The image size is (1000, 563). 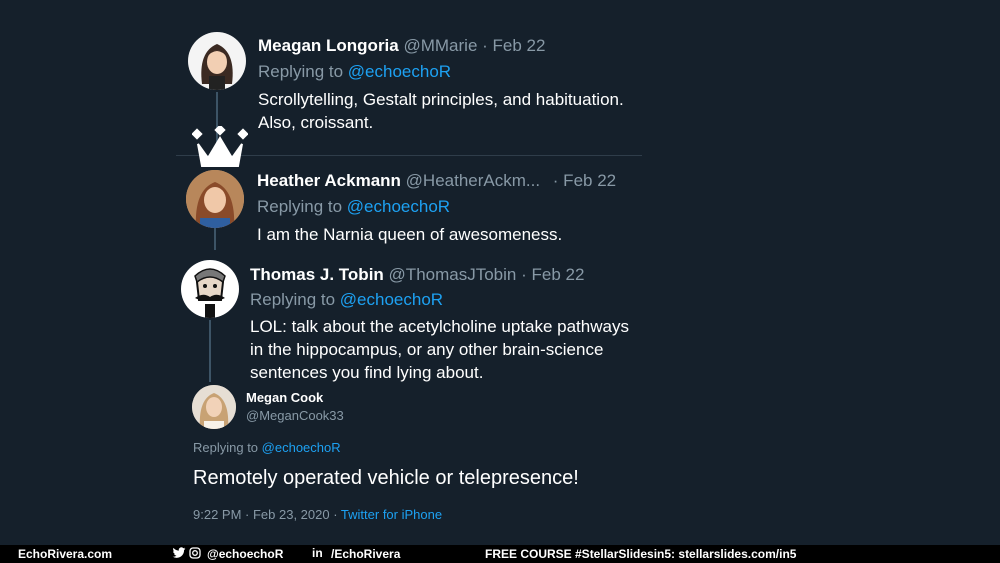 What do you see at coordinates (440, 45) in the screenshot?
I see `author-handle: @MMarie` at bounding box center [440, 45].